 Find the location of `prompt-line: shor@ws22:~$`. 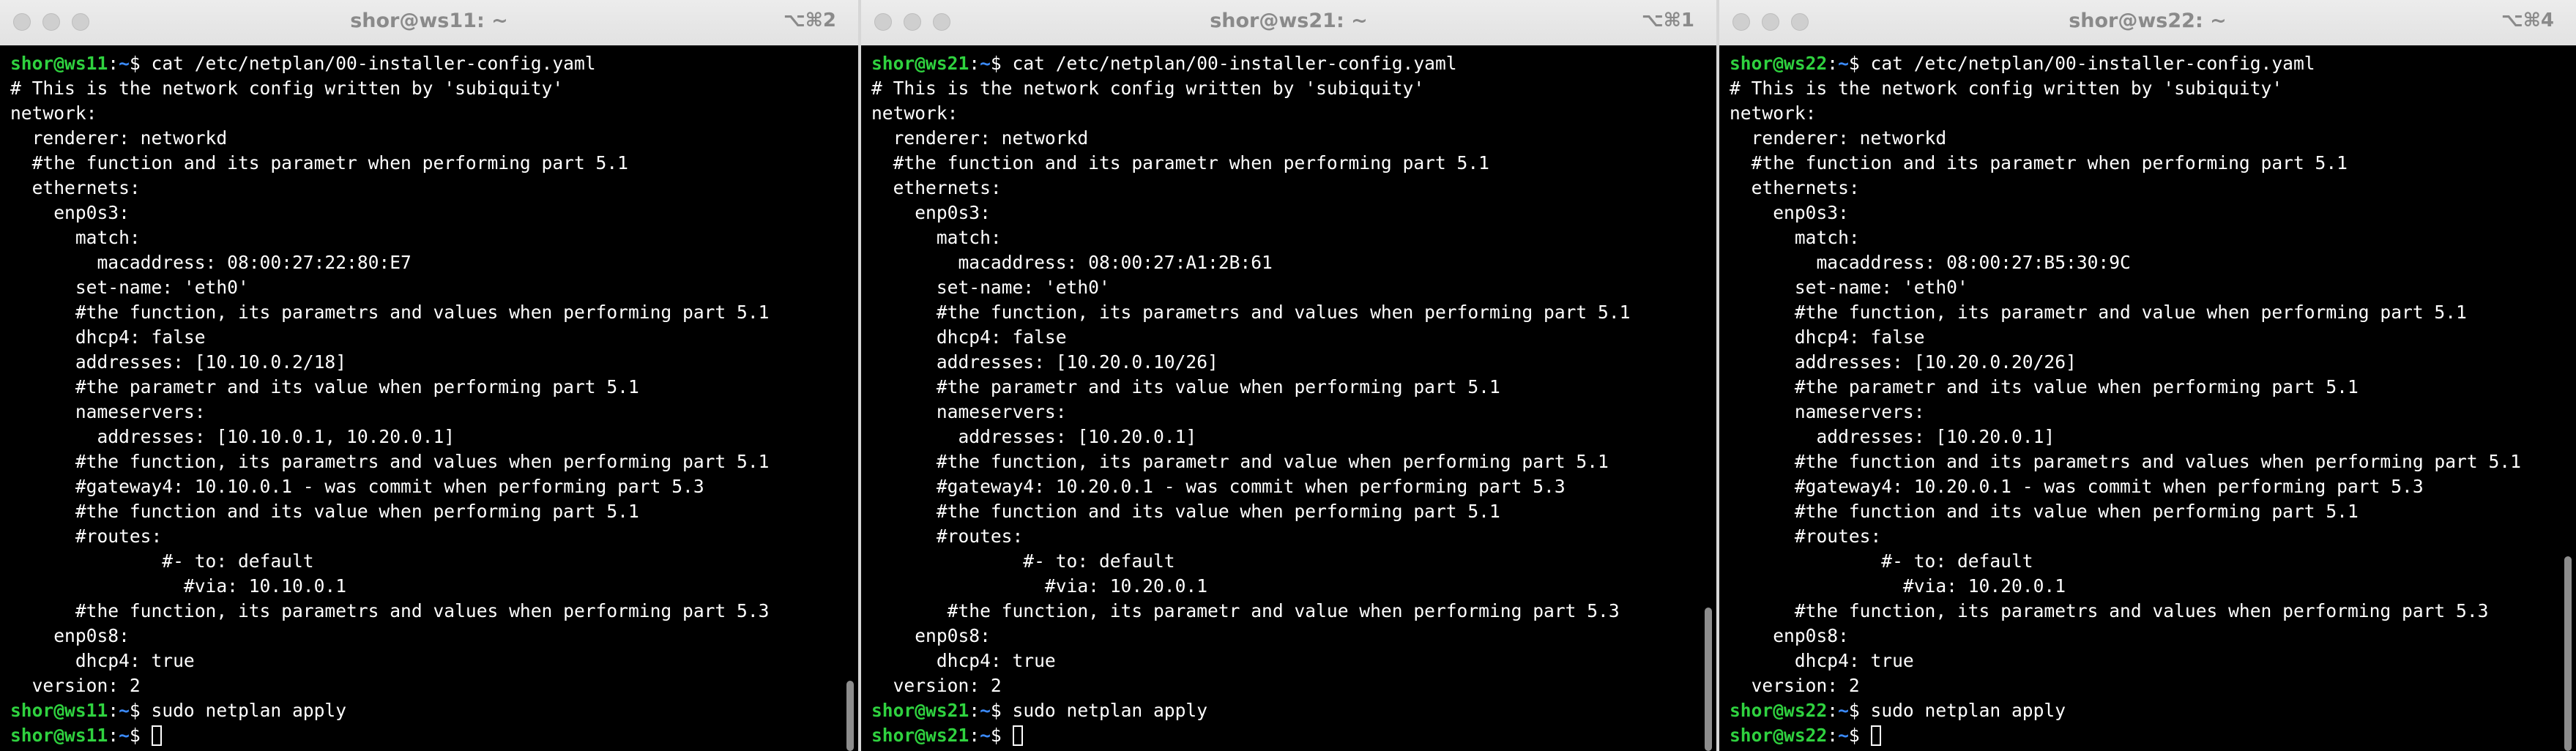

prompt-line: shor@ws22:~$ is located at coordinates (2153, 736).